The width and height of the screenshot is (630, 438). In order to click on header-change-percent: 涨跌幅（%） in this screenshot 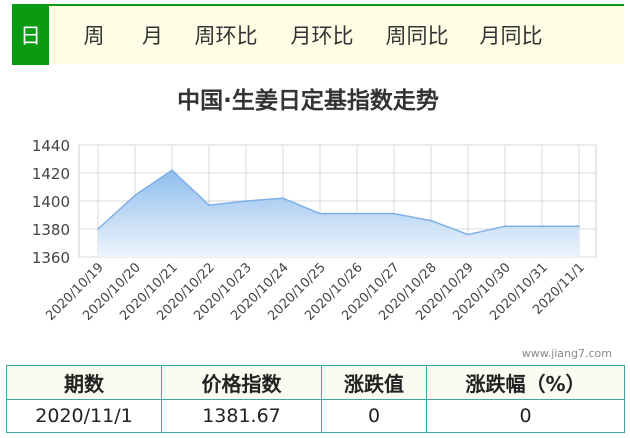, I will do `click(525, 382)`.